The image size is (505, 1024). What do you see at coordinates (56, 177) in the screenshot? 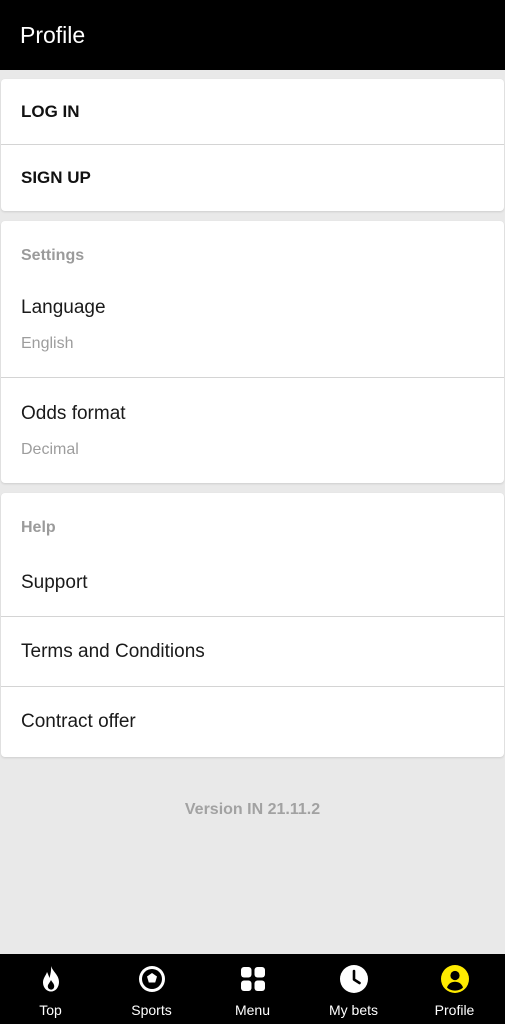
I see `sign-up-label: SIGN UP` at bounding box center [56, 177].